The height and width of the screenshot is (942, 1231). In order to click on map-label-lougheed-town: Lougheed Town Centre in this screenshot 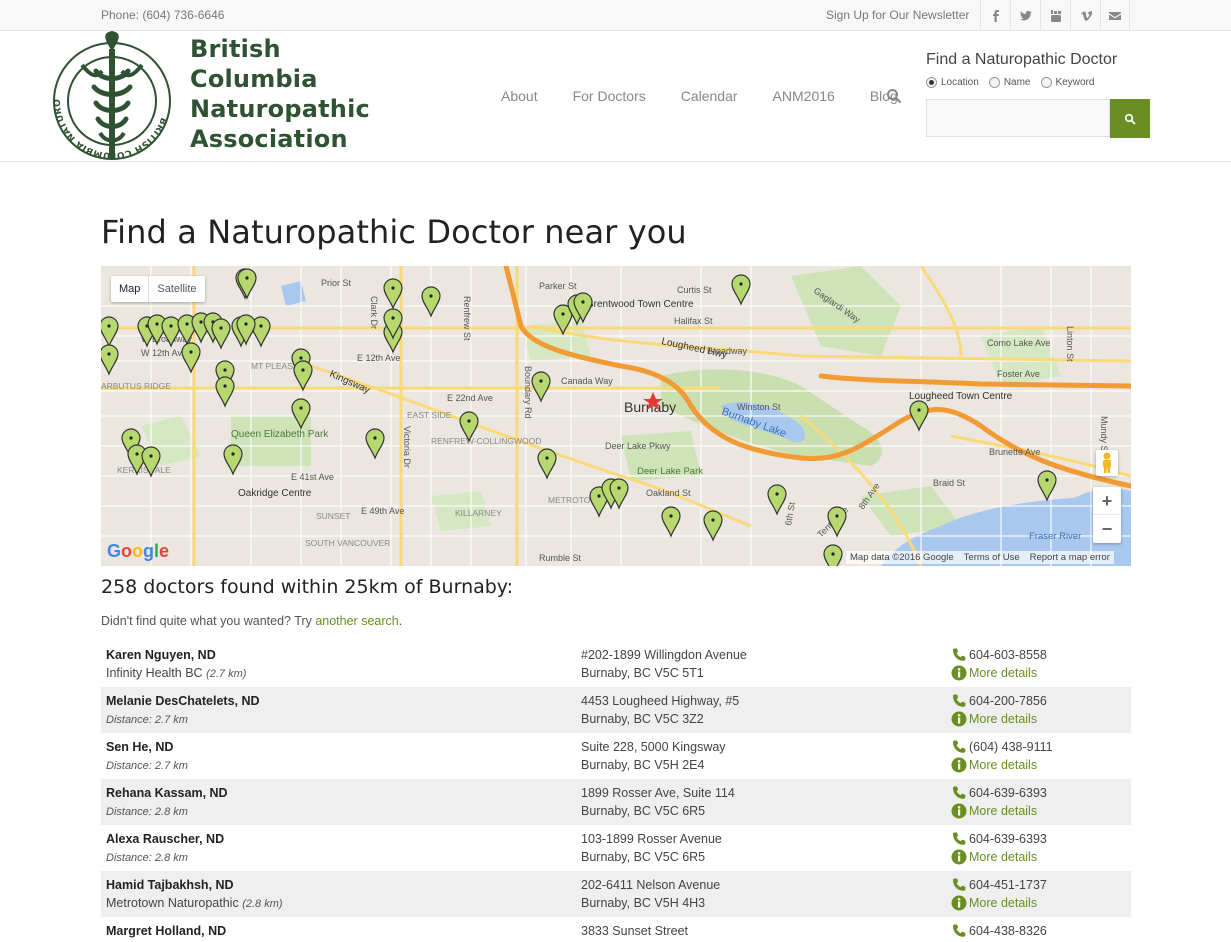, I will do `click(961, 396)`.